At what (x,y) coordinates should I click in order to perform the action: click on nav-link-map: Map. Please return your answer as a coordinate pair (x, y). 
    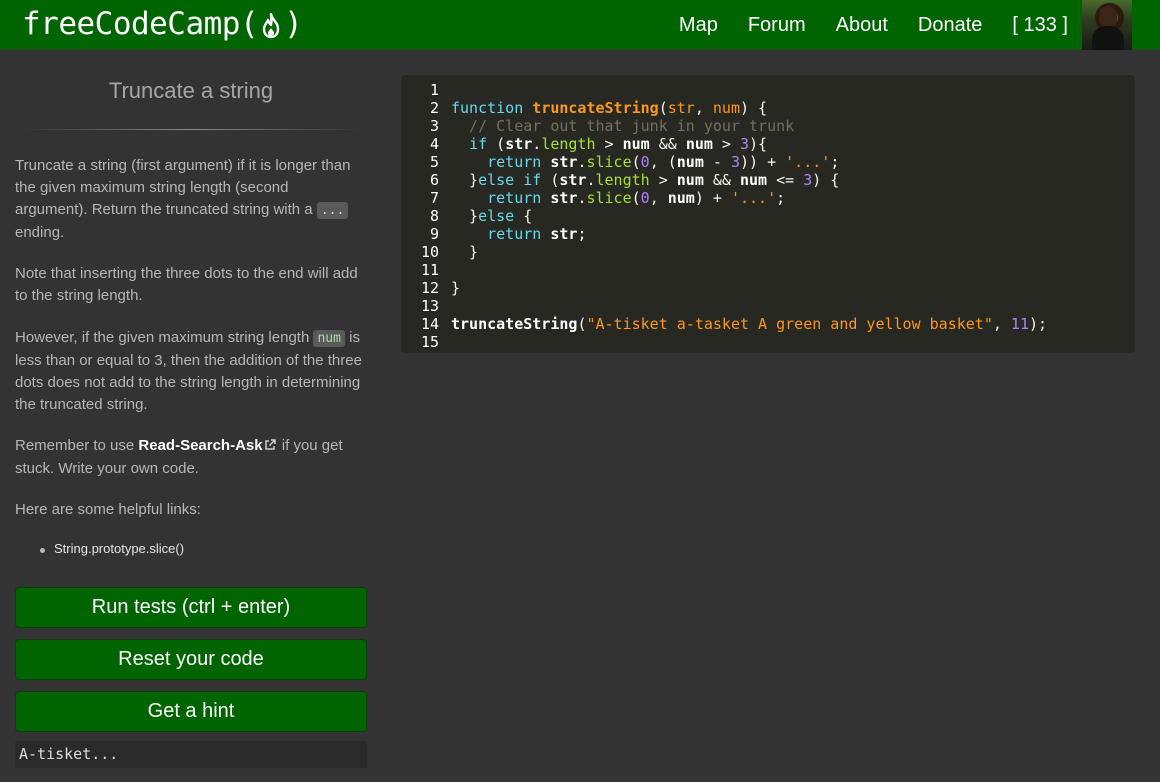
    Looking at the image, I should click on (698, 25).